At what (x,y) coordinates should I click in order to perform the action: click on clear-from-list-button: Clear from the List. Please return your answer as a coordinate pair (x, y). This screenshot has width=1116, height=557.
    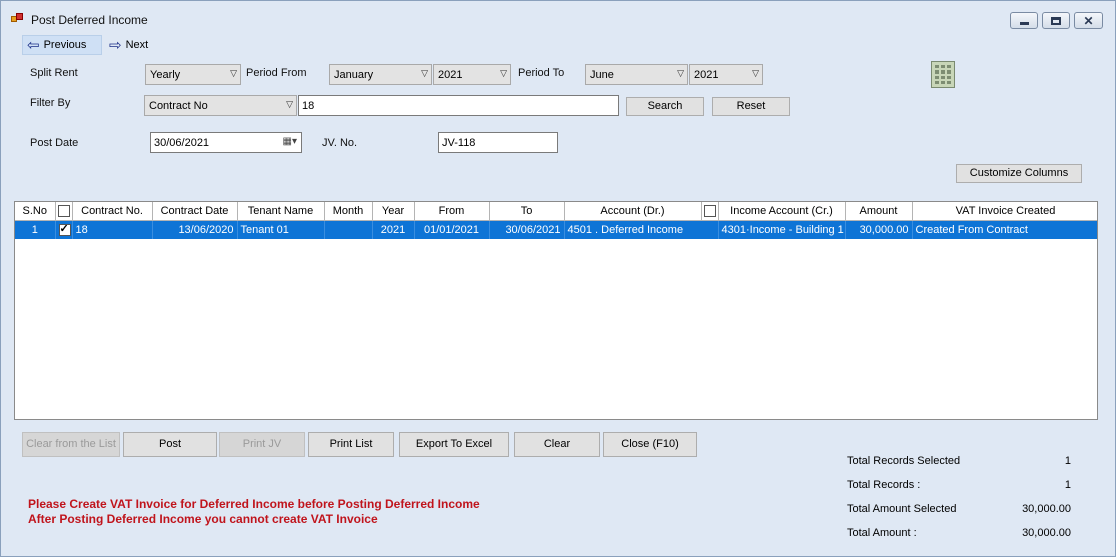
    Looking at the image, I should click on (71, 444).